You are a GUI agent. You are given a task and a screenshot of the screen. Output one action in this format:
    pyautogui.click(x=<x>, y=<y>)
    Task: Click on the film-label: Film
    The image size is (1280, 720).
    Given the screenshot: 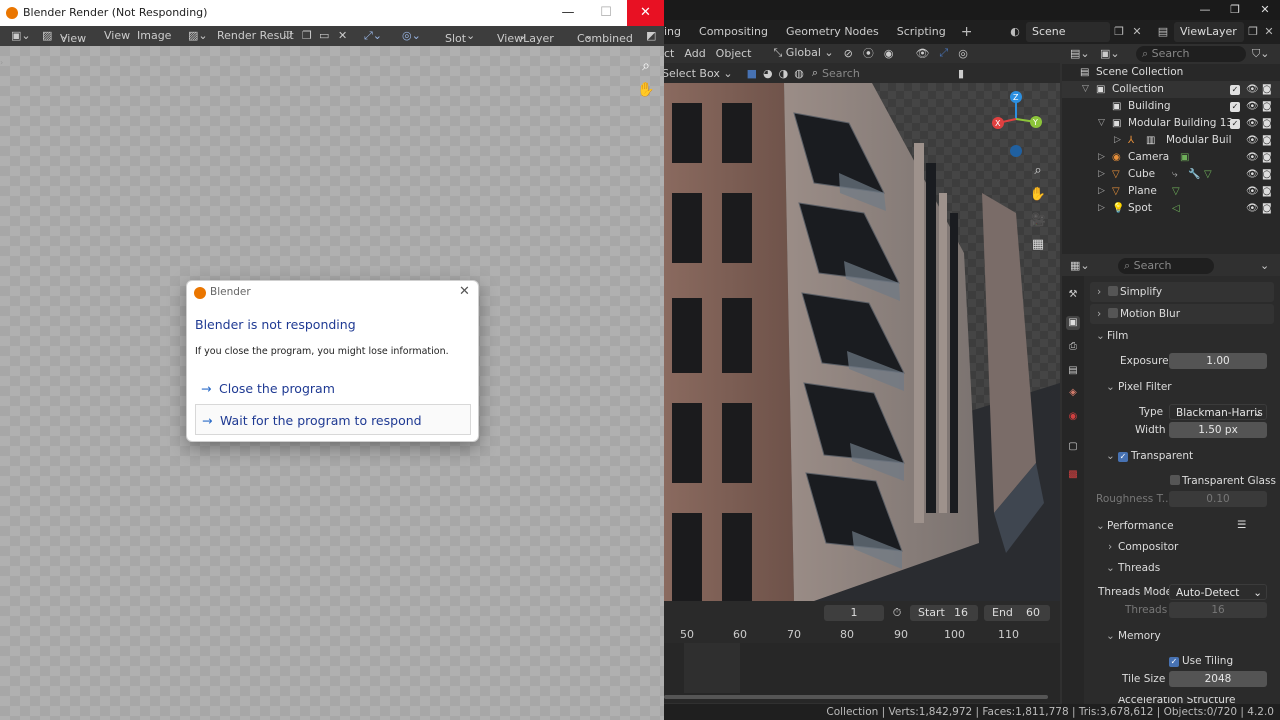 What is the action you would take?
    pyautogui.click(x=1117, y=336)
    